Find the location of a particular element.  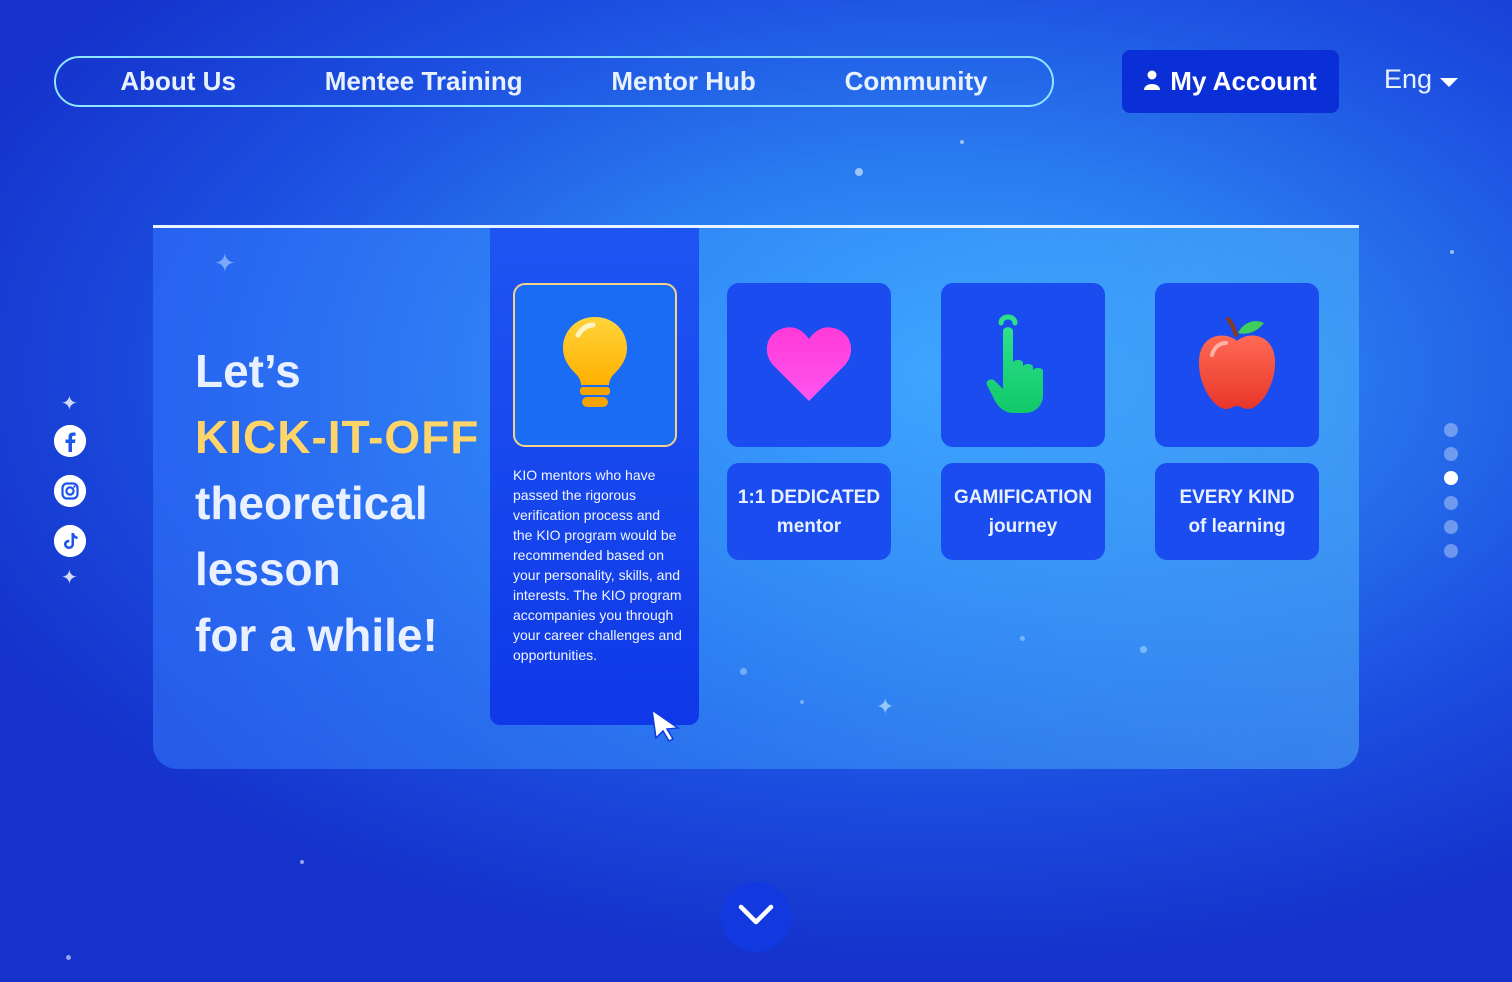

feature-title: EVERY KIND is located at coordinates (1237, 497).